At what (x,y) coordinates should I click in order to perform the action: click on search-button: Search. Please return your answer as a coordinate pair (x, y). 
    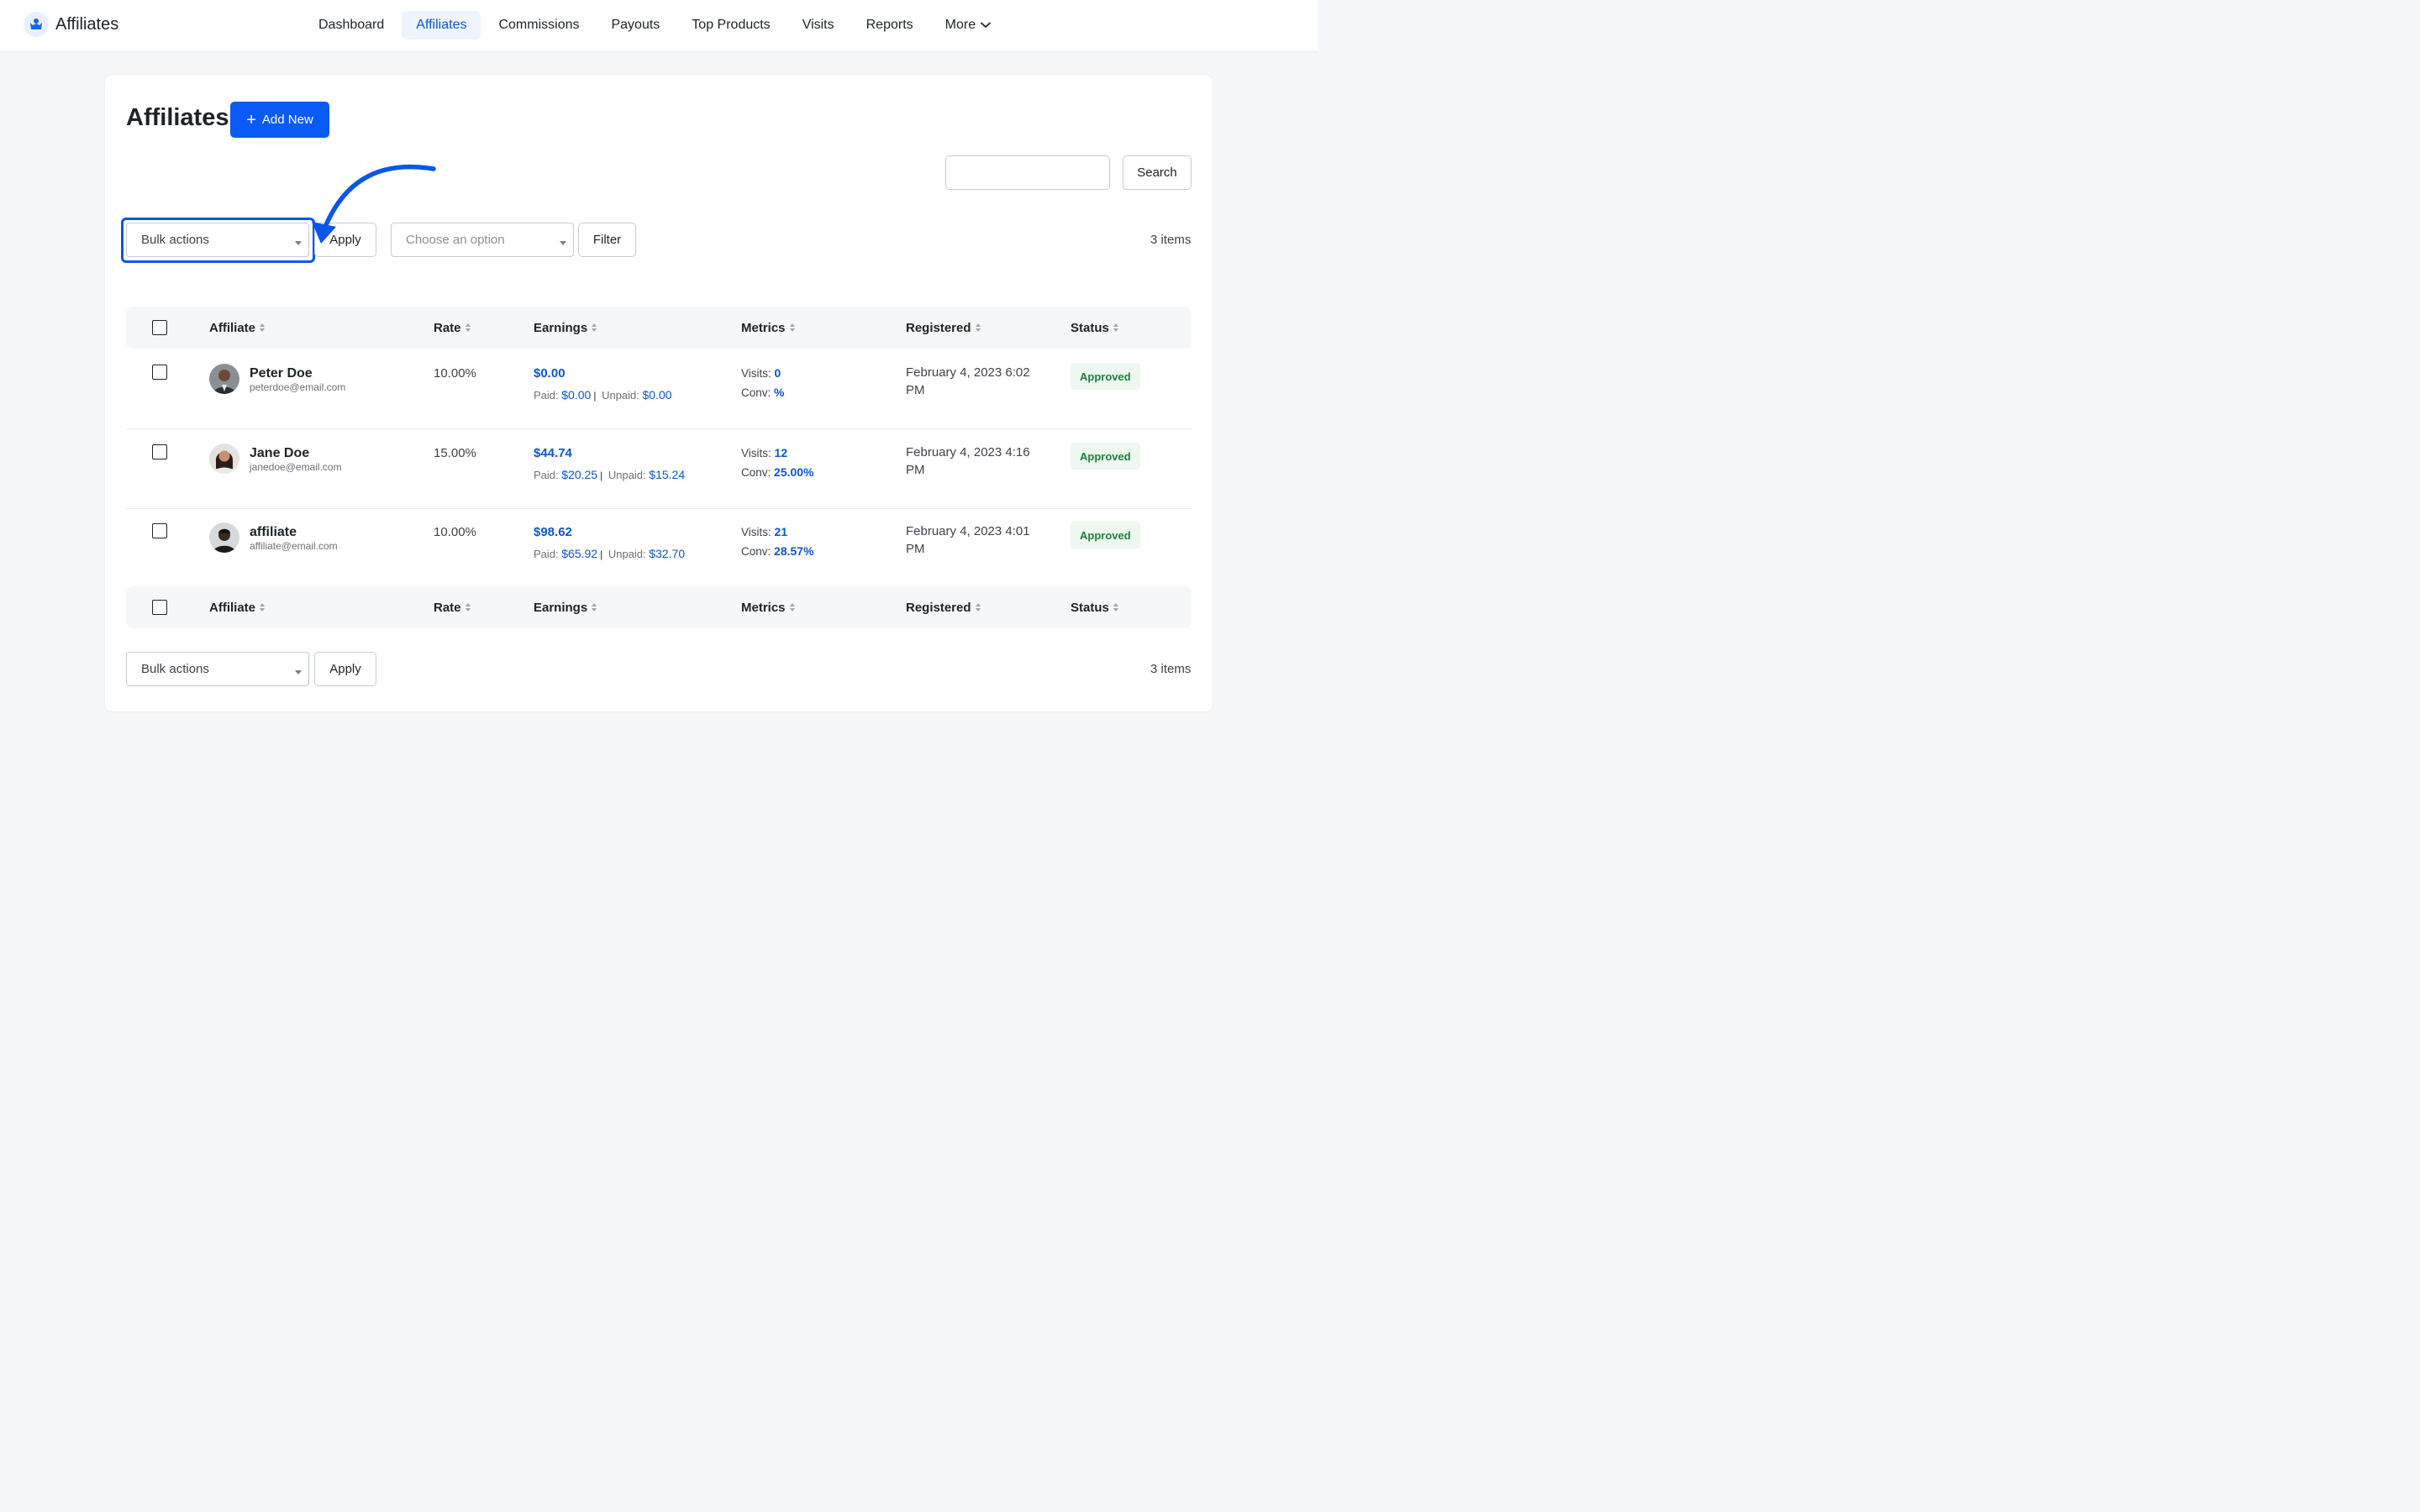
    Looking at the image, I should click on (1157, 172).